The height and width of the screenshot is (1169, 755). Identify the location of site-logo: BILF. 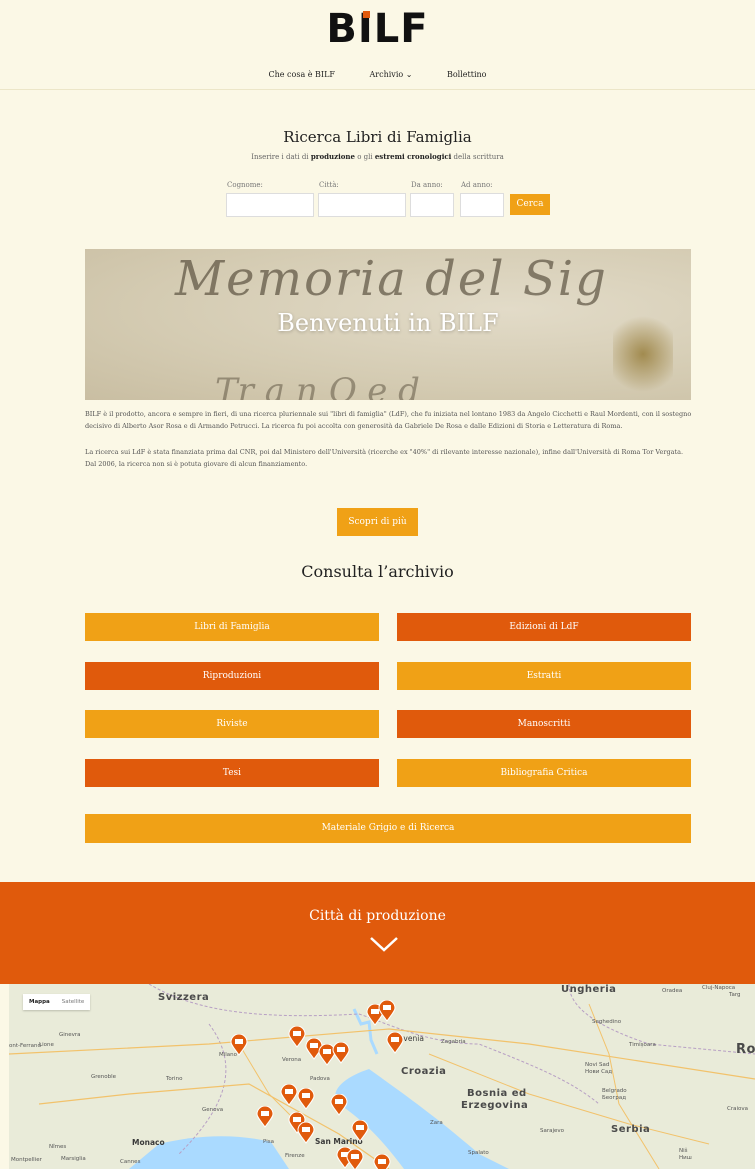
(377, 29).